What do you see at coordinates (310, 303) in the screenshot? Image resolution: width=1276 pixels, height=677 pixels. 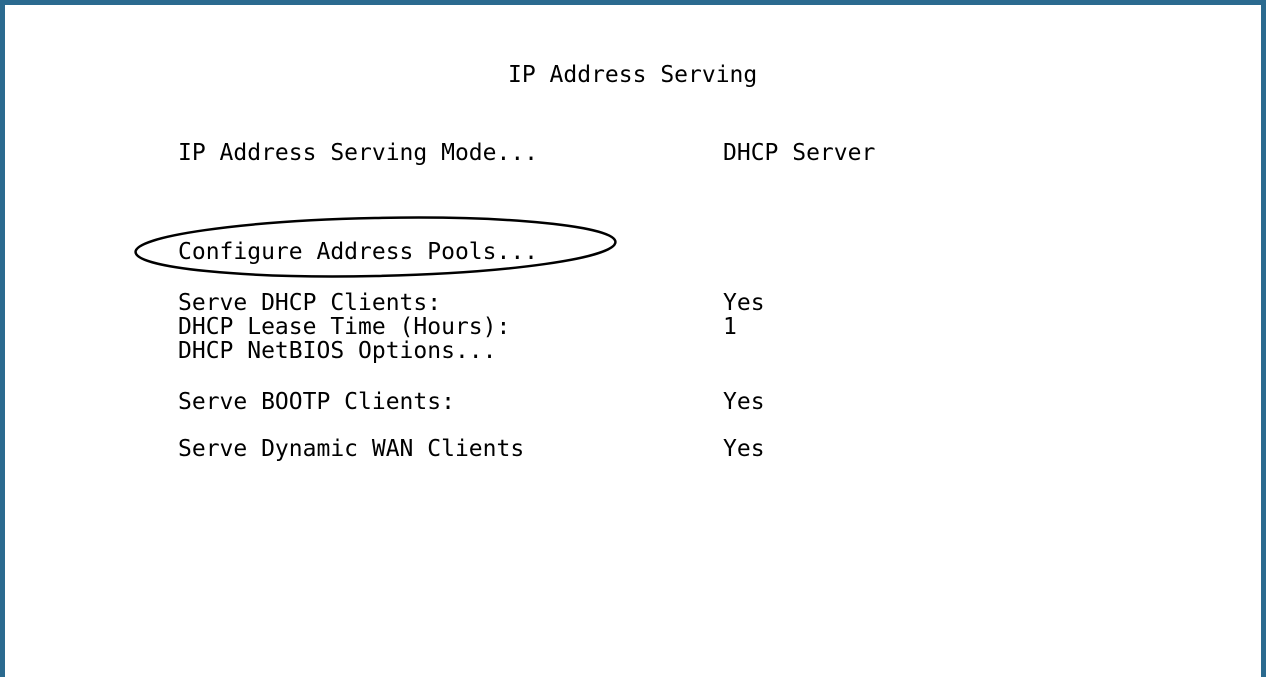 I see `serve-dhcp-clients-label: Serve DHCP Clients:` at bounding box center [310, 303].